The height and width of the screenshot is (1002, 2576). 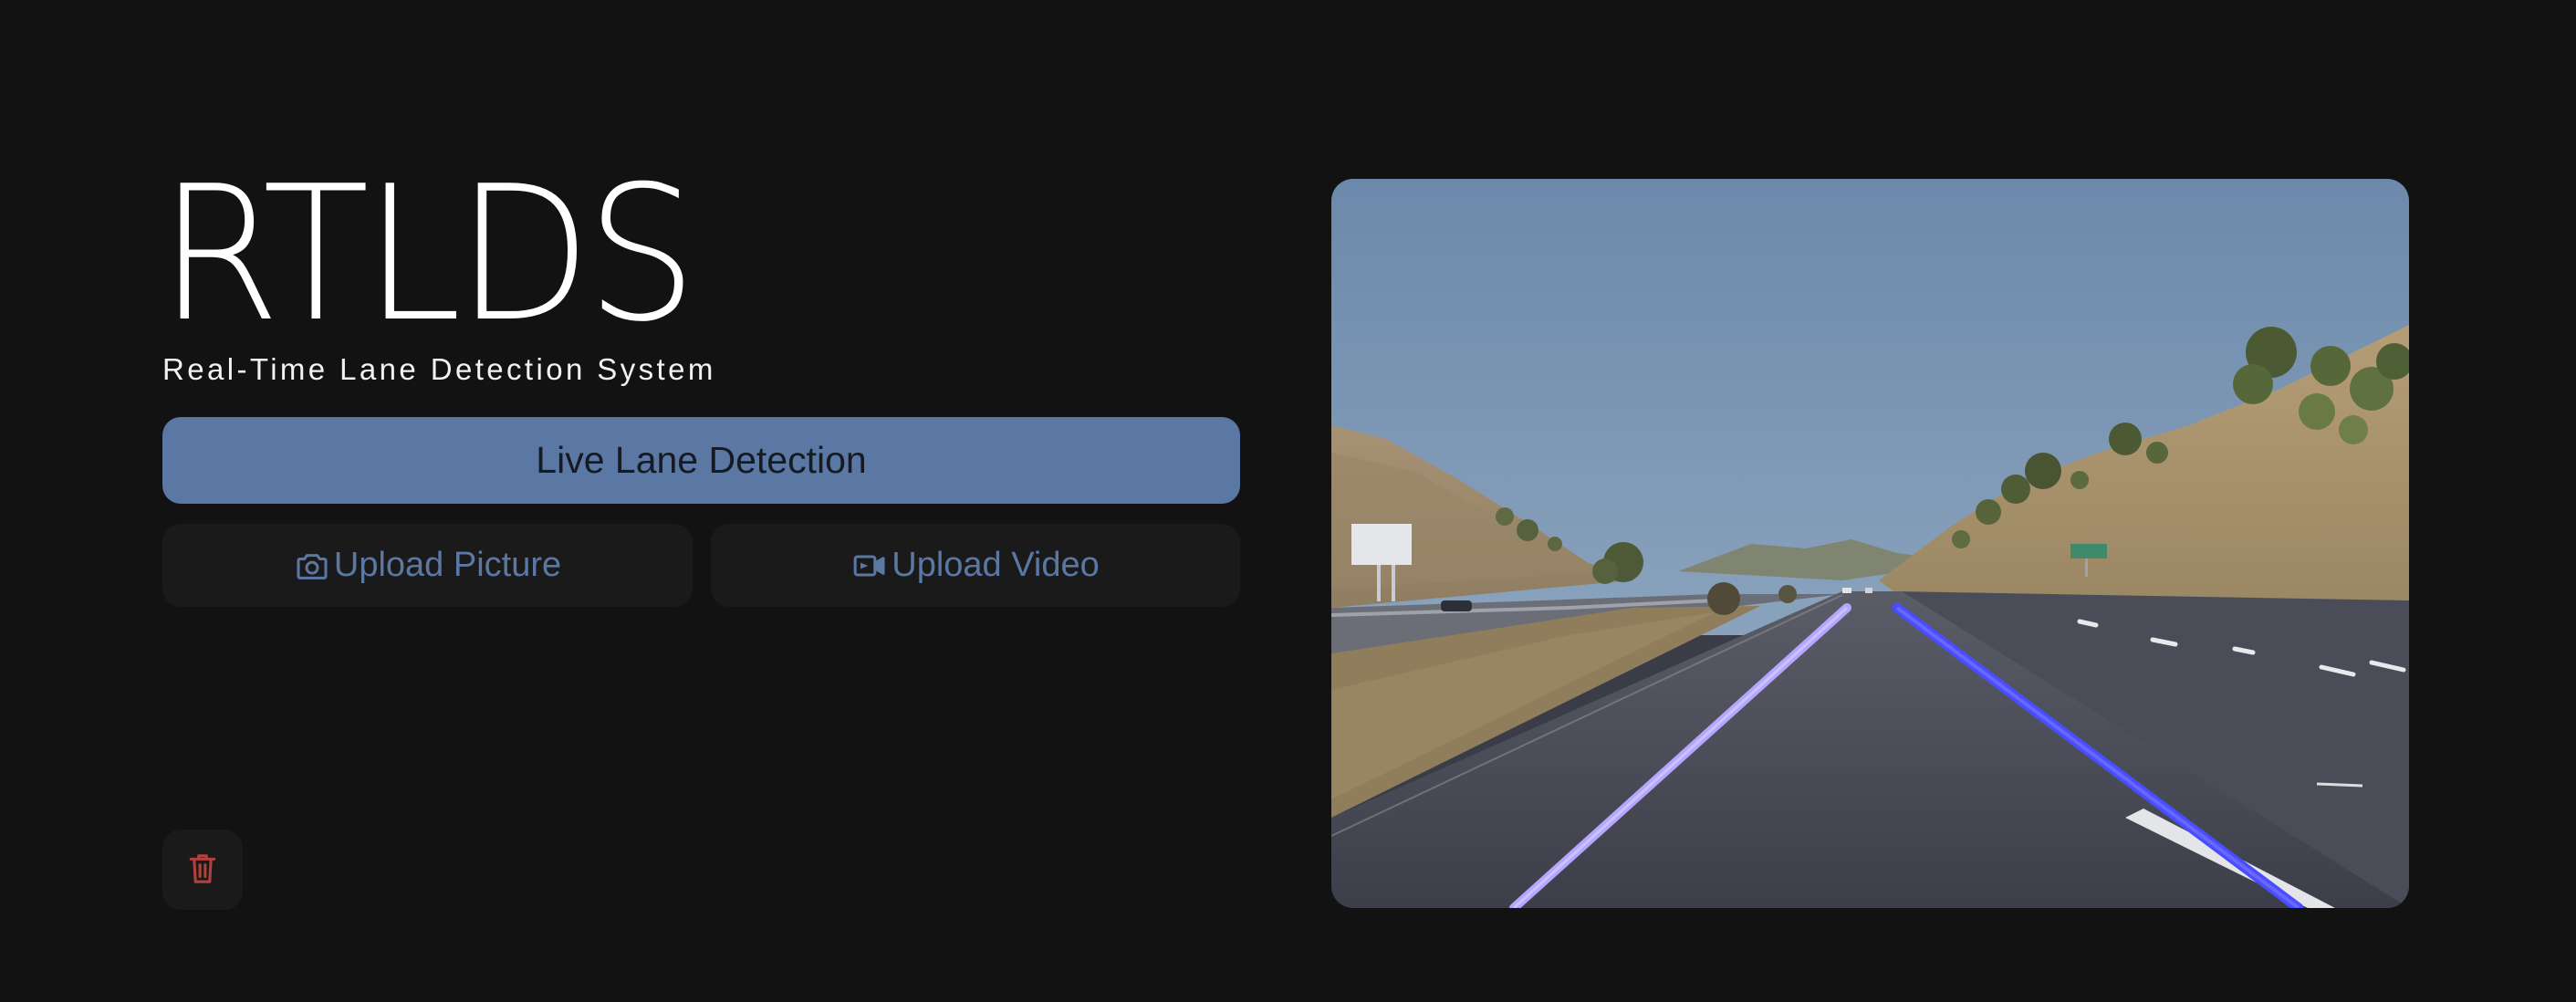 I want to click on app-subtitle: Real-Time Lane Detection System, so click(x=439, y=369).